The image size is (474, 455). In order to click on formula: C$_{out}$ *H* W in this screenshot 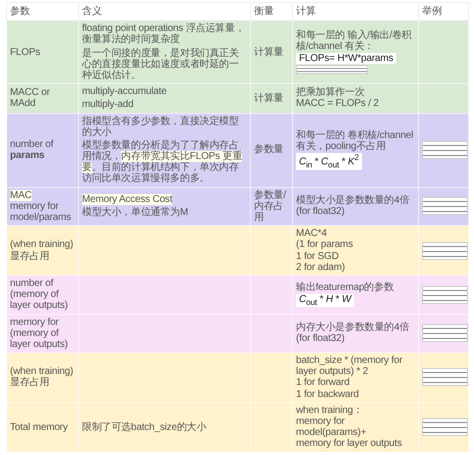, I will do `click(325, 301)`.